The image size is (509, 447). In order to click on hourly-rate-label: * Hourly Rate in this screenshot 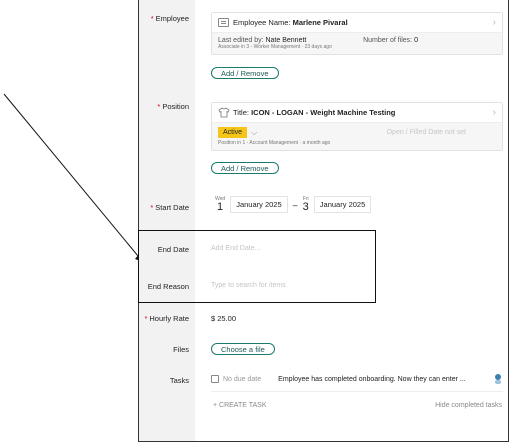, I will do `click(166, 318)`.